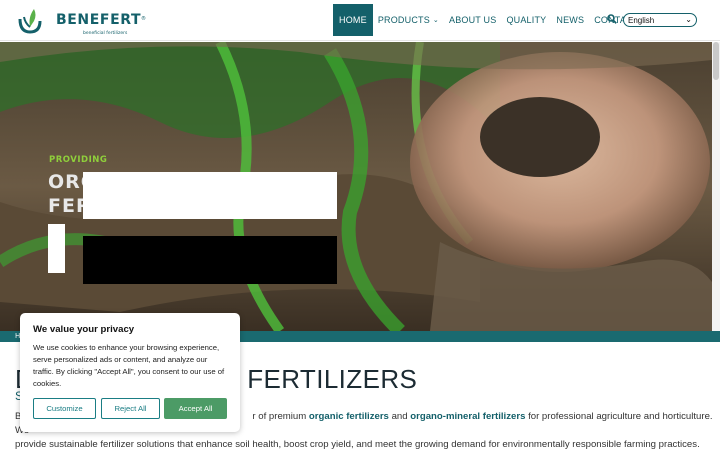  What do you see at coordinates (84, 329) in the screenshot?
I see `cookie-title: We value your privacy` at bounding box center [84, 329].